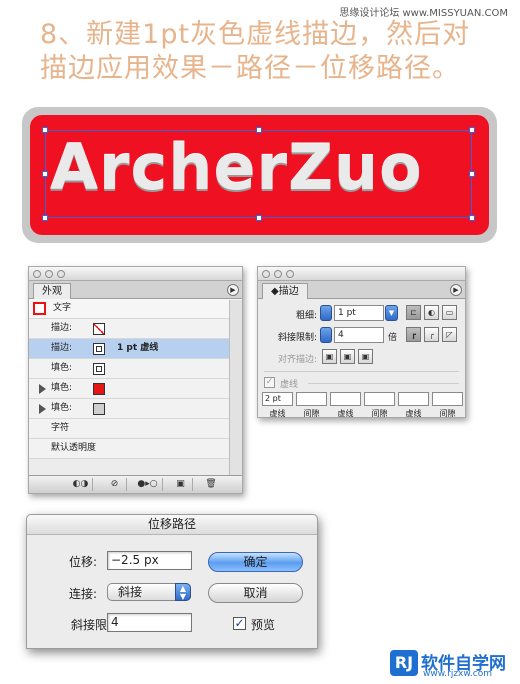 The image size is (520, 684). I want to click on miter-unit: 倍, so click(393, 338).